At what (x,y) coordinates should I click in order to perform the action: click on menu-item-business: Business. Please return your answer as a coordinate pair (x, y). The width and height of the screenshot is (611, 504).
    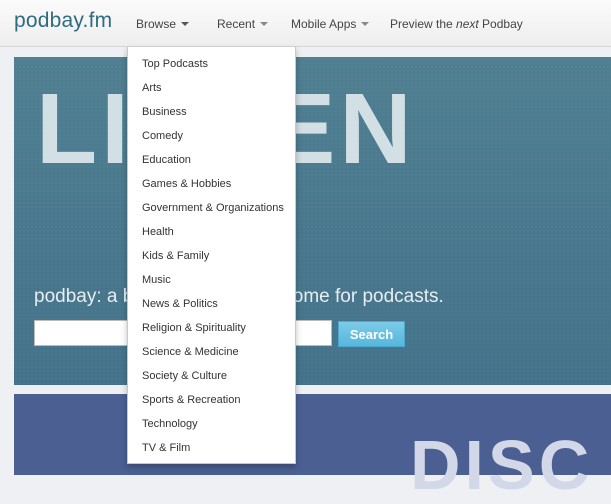
    Looking at the image, I should click on (164, 112).